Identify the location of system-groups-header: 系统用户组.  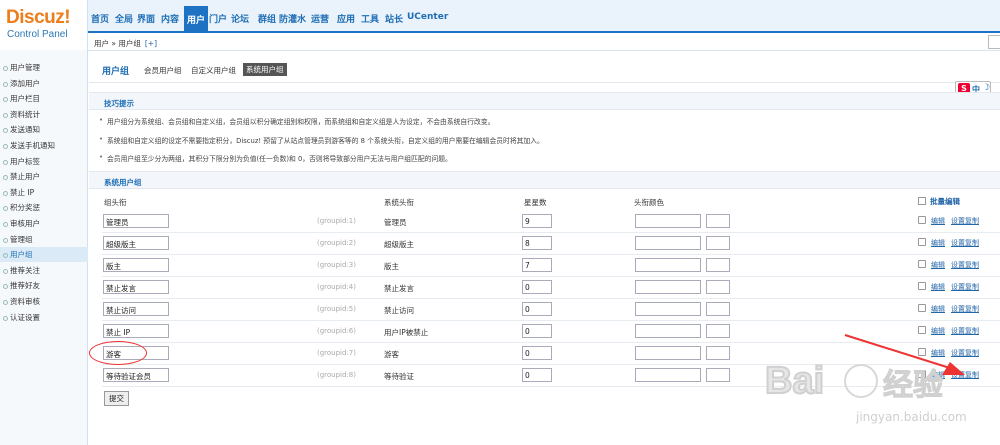
(544, 180).